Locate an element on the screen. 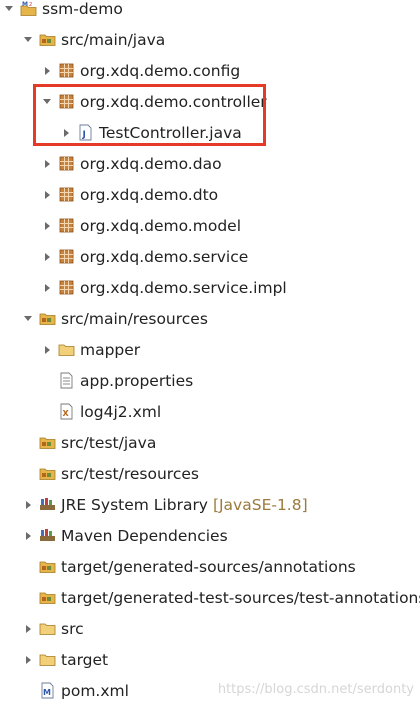 This screenshot has width=420, height=706. tree-item-label: JRE System Library [JavaSE-1.8] is located at coordinates (184, 505).